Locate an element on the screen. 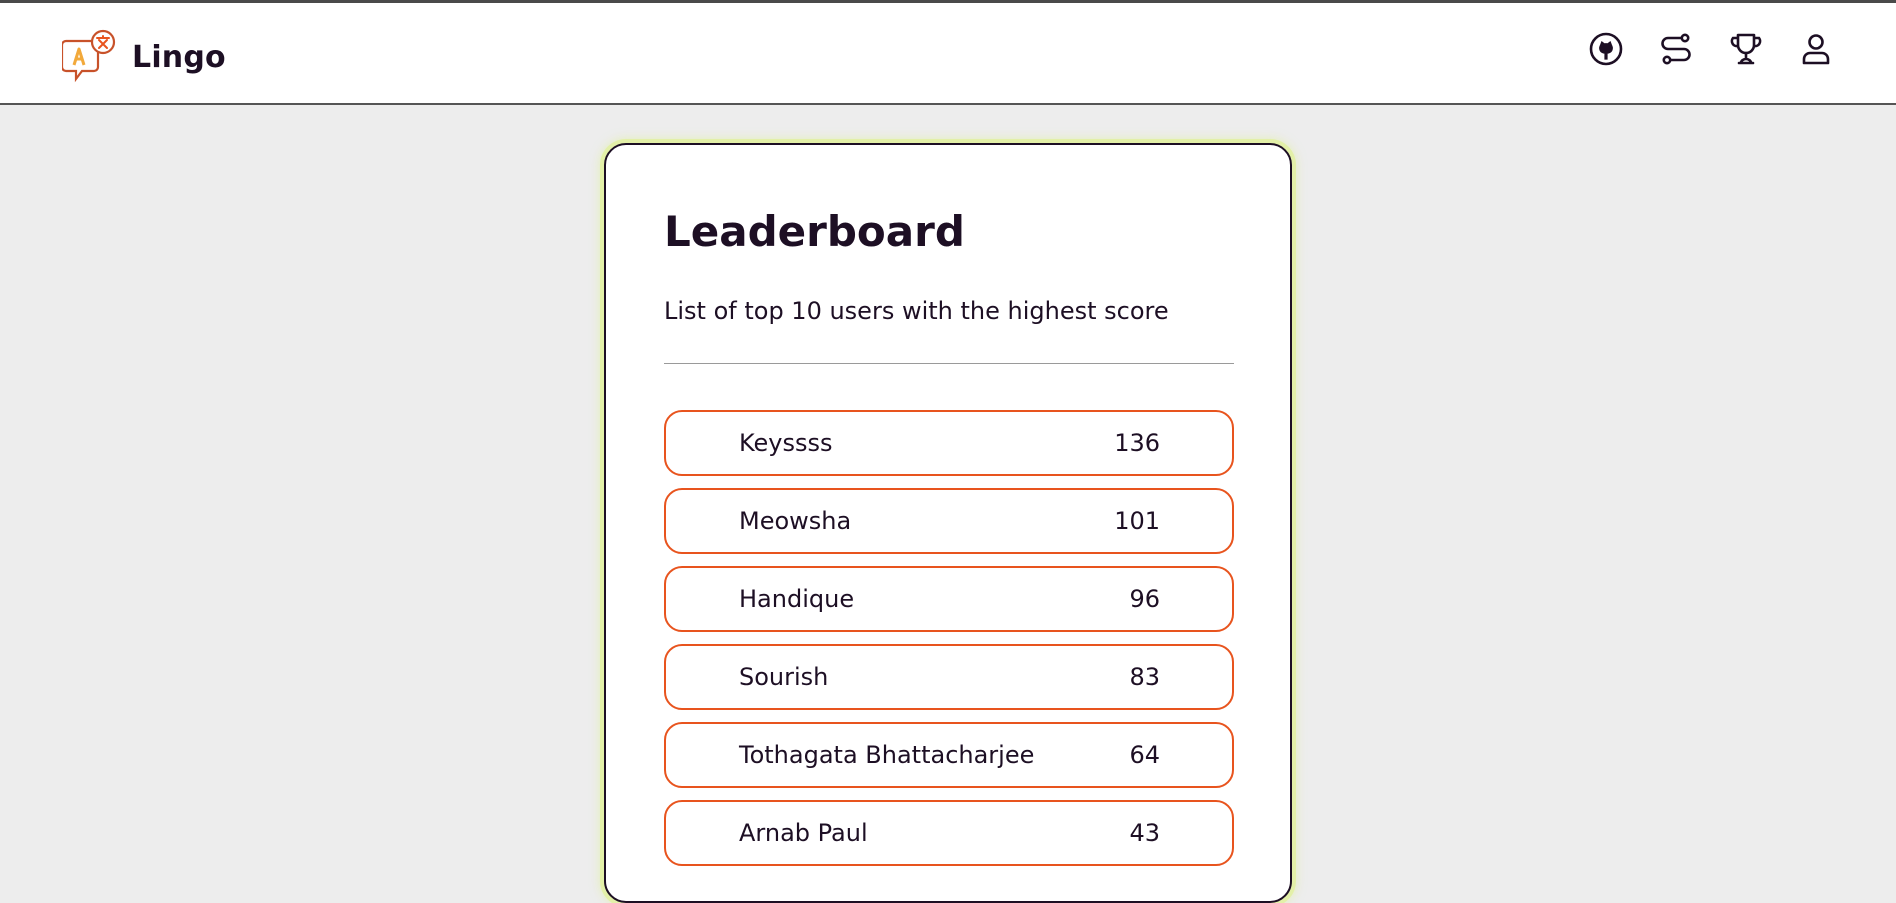 The height and width of the screenshot is (903, 1896). username: Sourish is located at coordinates (784, 677).